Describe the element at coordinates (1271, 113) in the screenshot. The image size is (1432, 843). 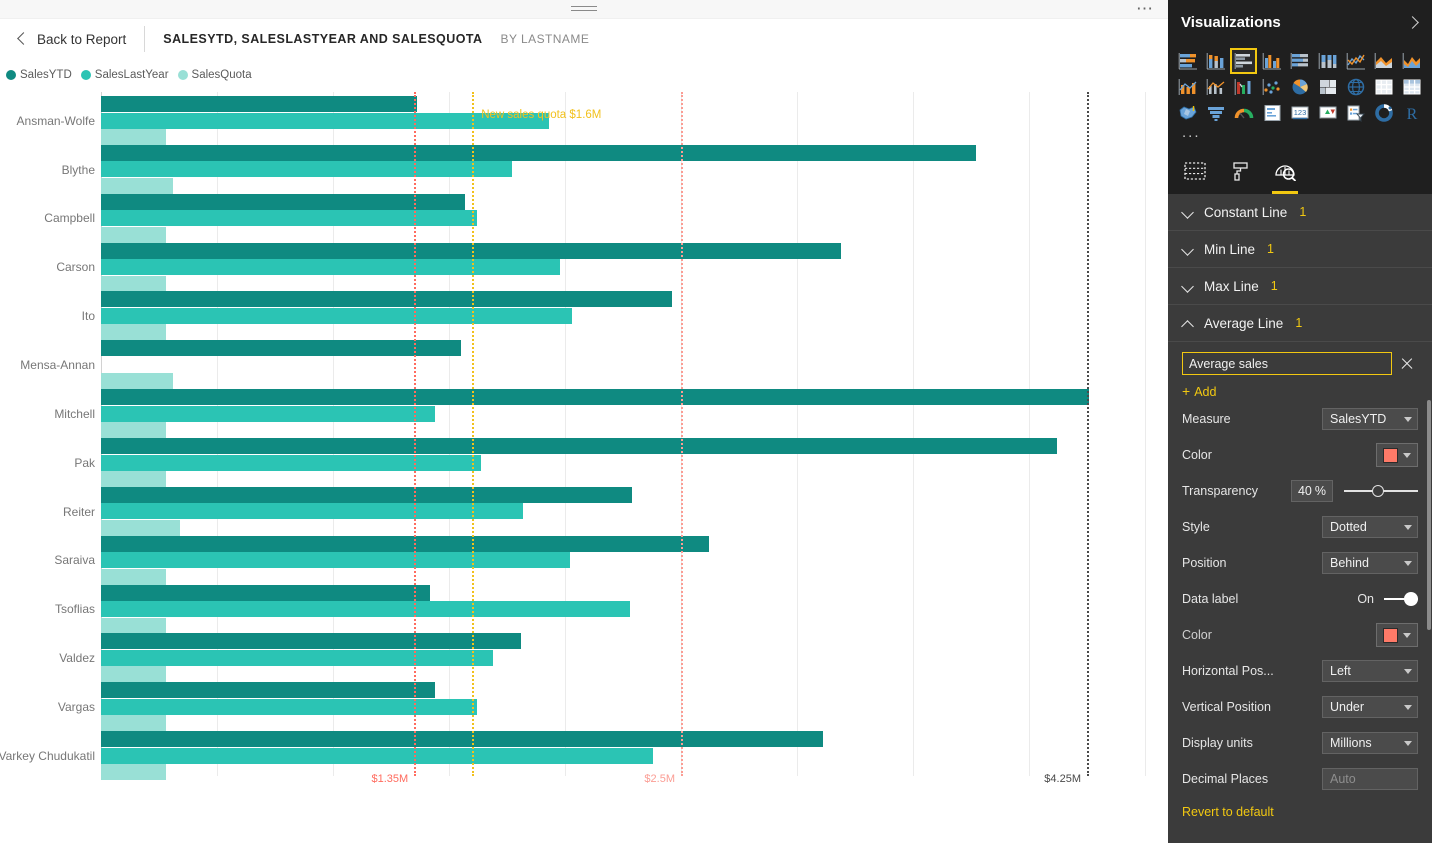
I see `gallery-card-visual` at that location.